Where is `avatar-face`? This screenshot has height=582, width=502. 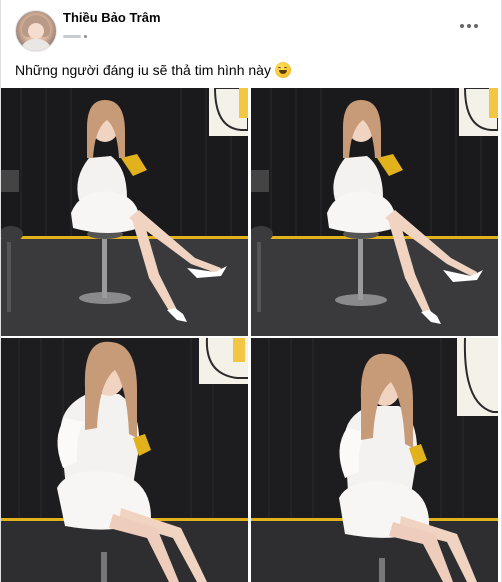
avatar-face is located at coordinates (36, 31).